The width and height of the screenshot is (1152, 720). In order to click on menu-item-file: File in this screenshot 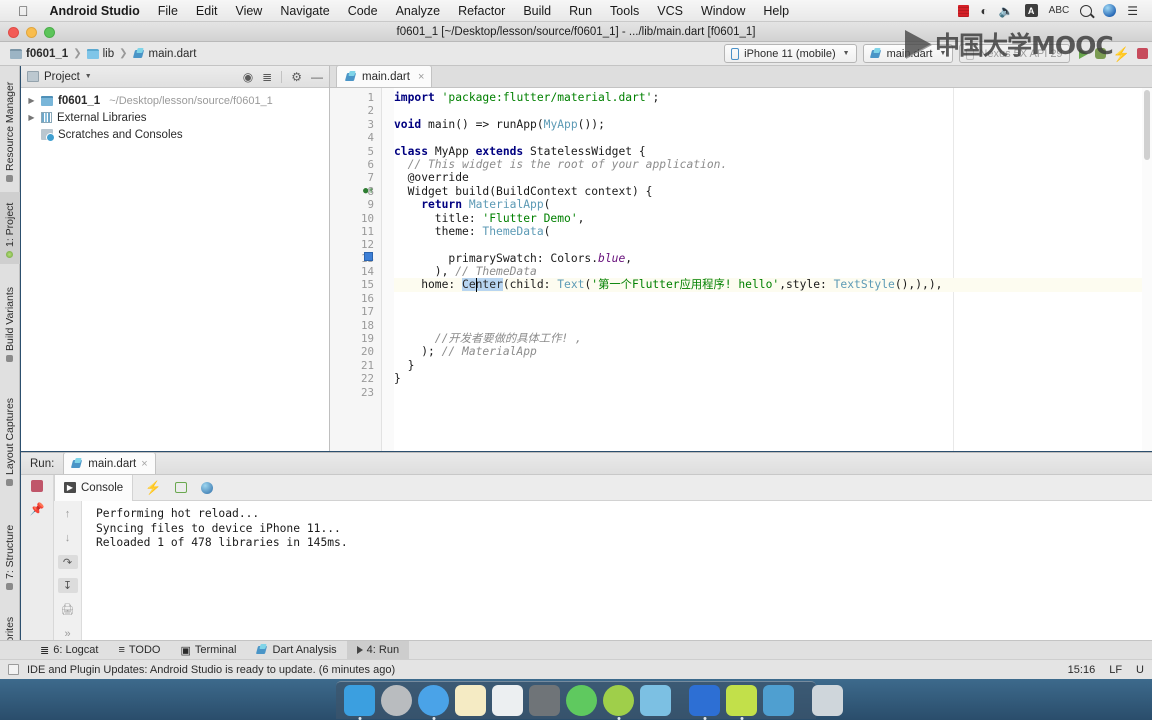, I will do `click(168, 11)`.